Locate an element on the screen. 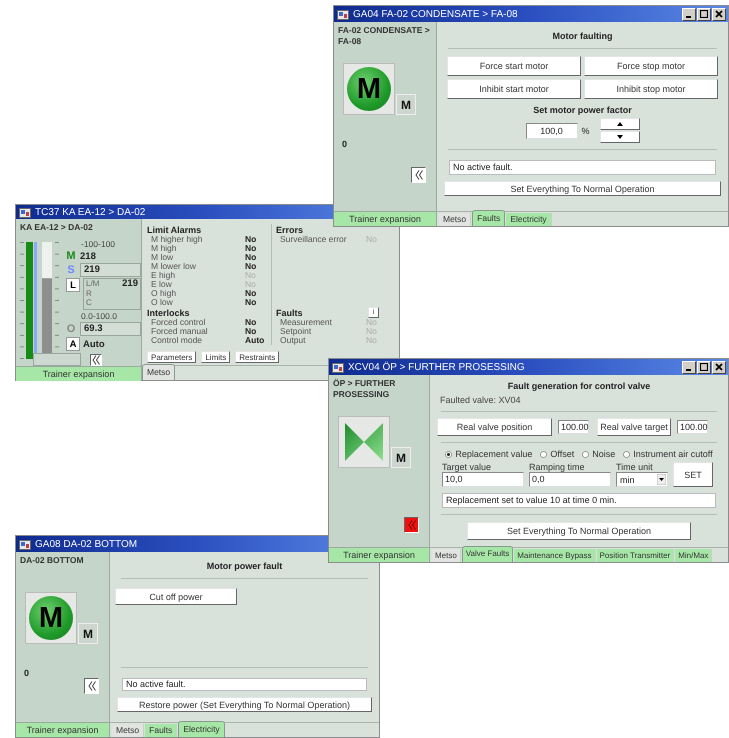 The image size is (729, 738). output-field: 69.3 is located at coordinates (110, 329).